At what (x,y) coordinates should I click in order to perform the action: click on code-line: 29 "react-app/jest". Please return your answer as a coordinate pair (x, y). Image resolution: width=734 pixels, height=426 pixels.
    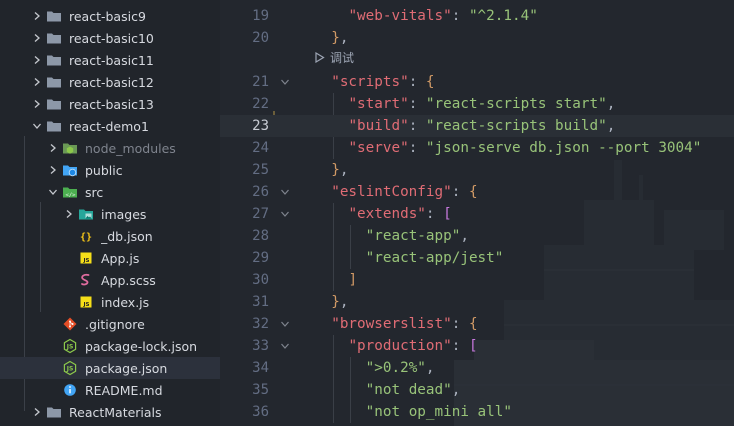
    Looking at the image, I should click on (477, 258).